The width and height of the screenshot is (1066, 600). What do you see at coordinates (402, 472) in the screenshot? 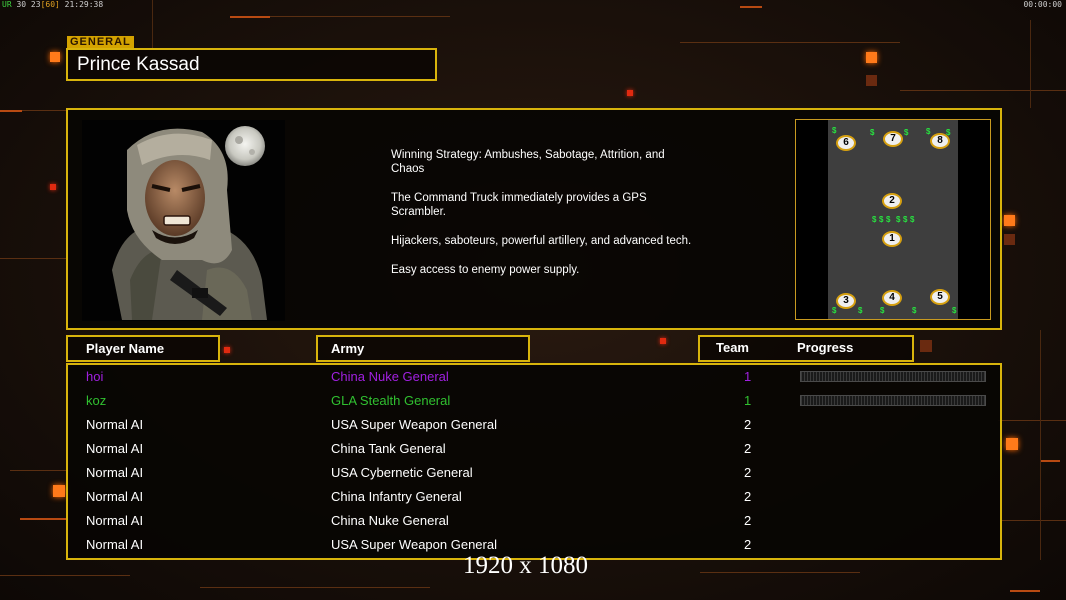
I see `player-army: USA Cybernetic General` at bounding box center [402, 472].